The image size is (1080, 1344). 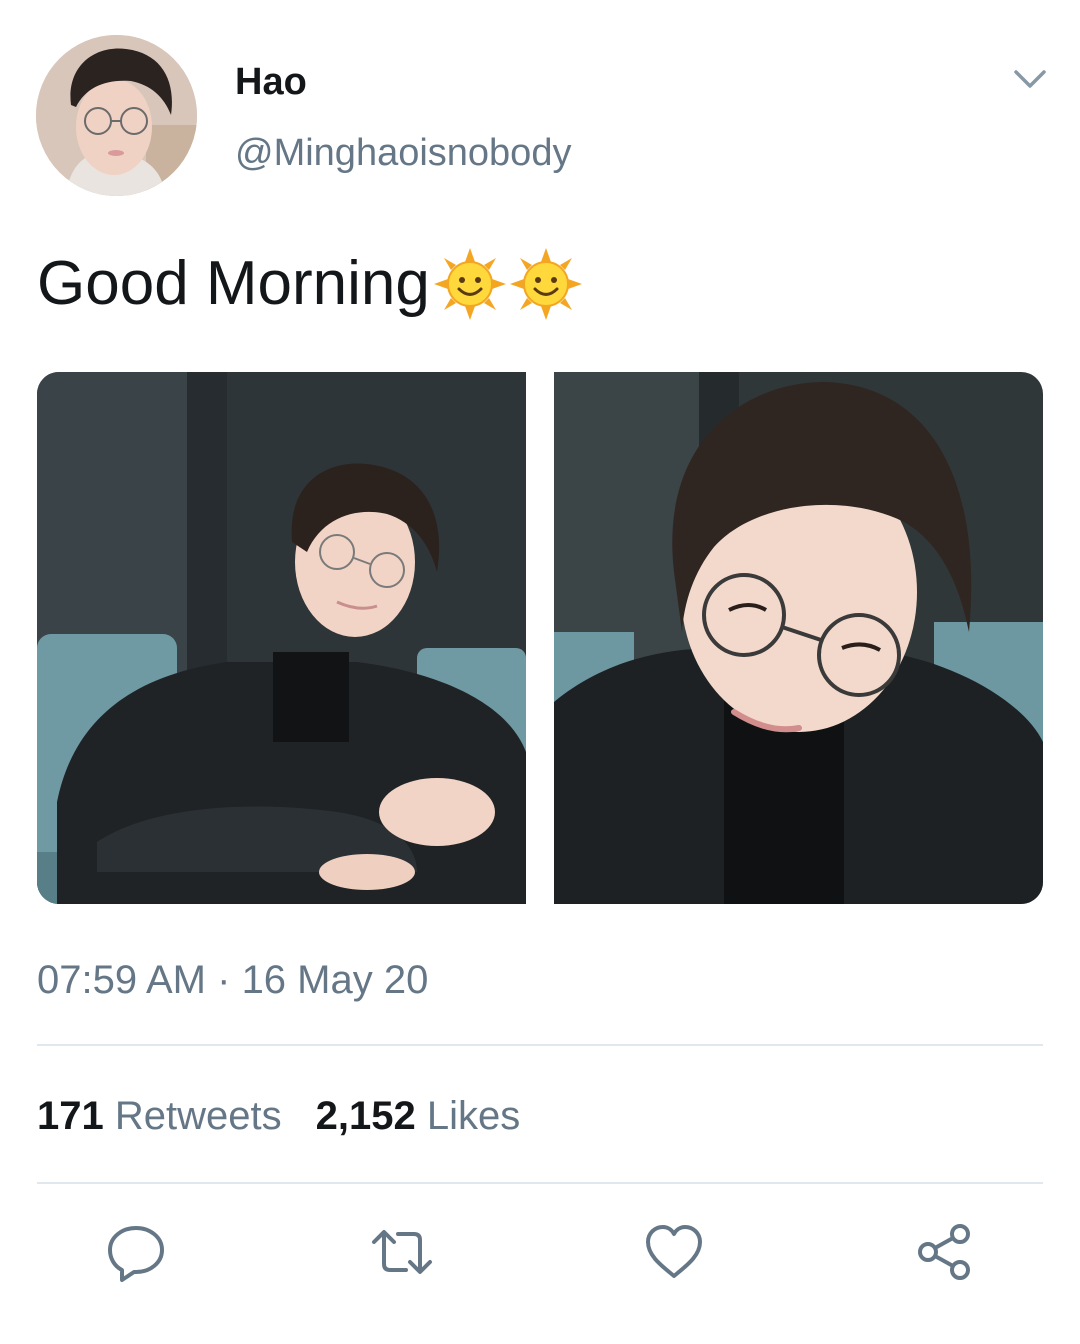 I want to click on tweet-text: Good Morning, so click(x=309, y=284).